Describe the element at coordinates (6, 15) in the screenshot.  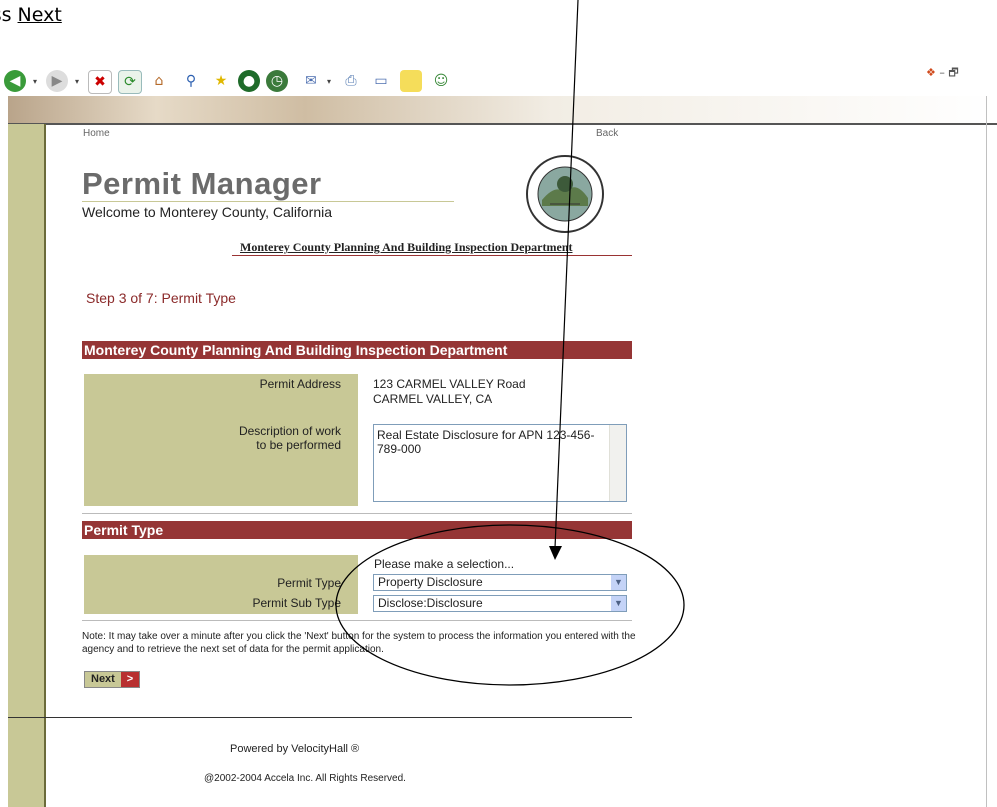
I see `instruction-prefix: ess` at that location.